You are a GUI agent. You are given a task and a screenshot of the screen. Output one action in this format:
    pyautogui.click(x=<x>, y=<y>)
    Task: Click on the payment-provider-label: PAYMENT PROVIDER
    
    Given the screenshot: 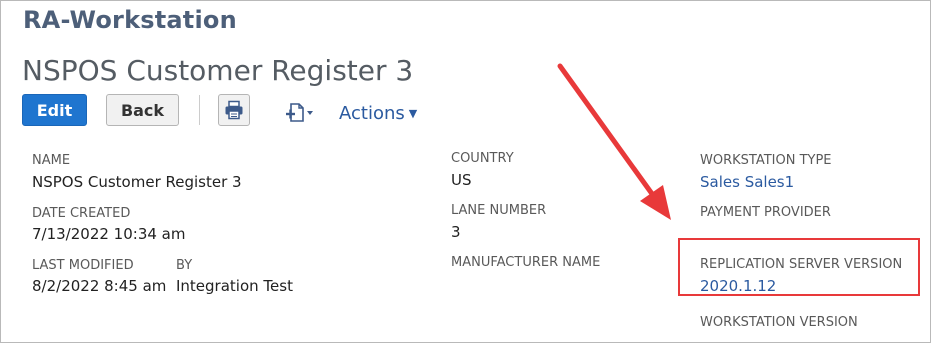 What is the action you would take?
    pyautogui.click(x=765, y=212)
    